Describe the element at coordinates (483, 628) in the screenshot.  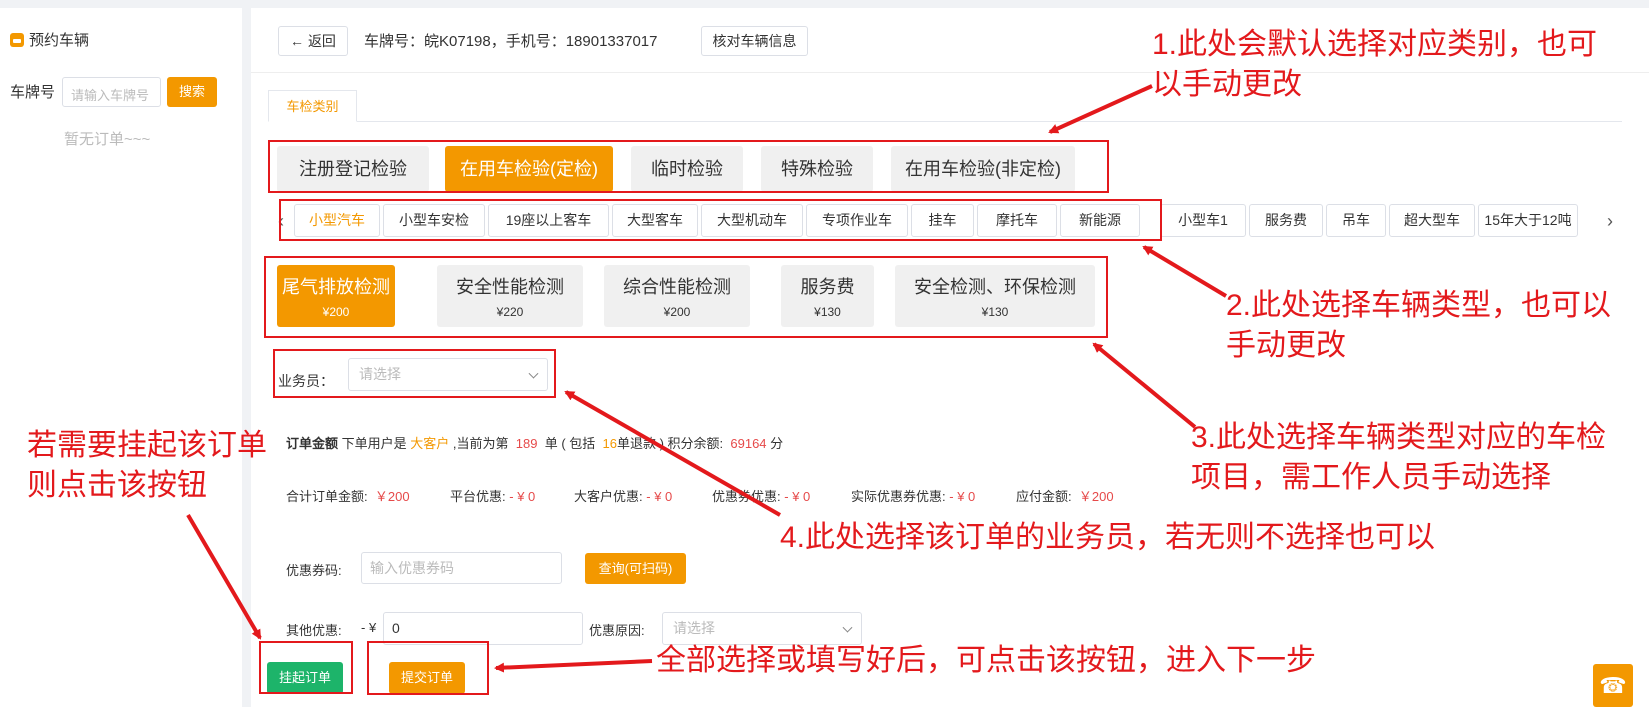
I see `other-discount-input: 0` at that location.